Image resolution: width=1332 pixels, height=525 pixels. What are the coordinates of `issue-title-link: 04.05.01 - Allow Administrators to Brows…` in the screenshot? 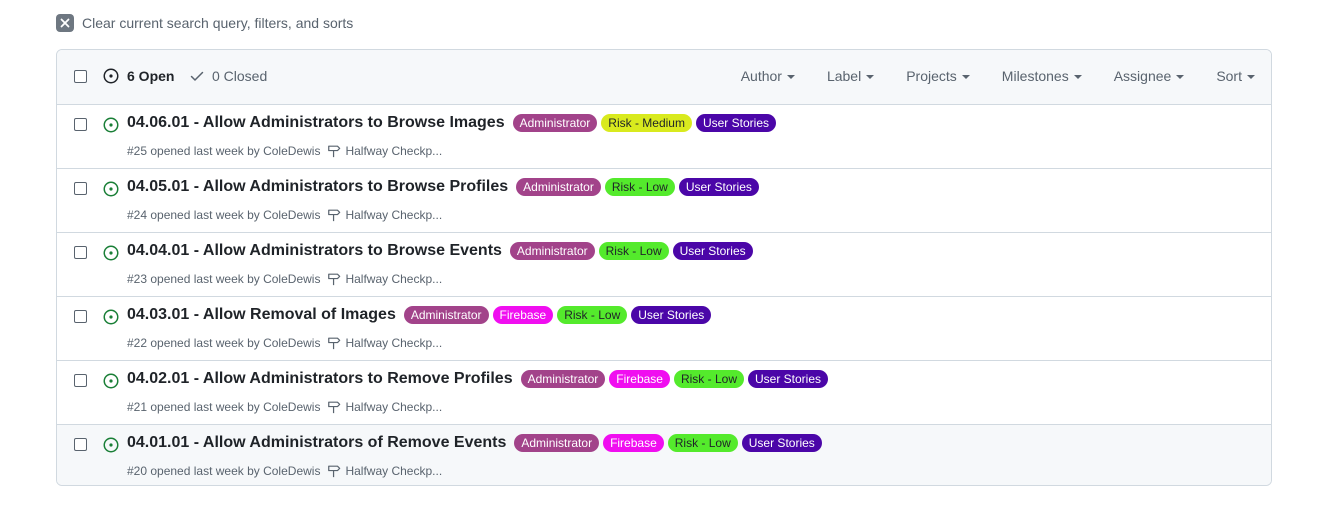 It's located at (317, 187).